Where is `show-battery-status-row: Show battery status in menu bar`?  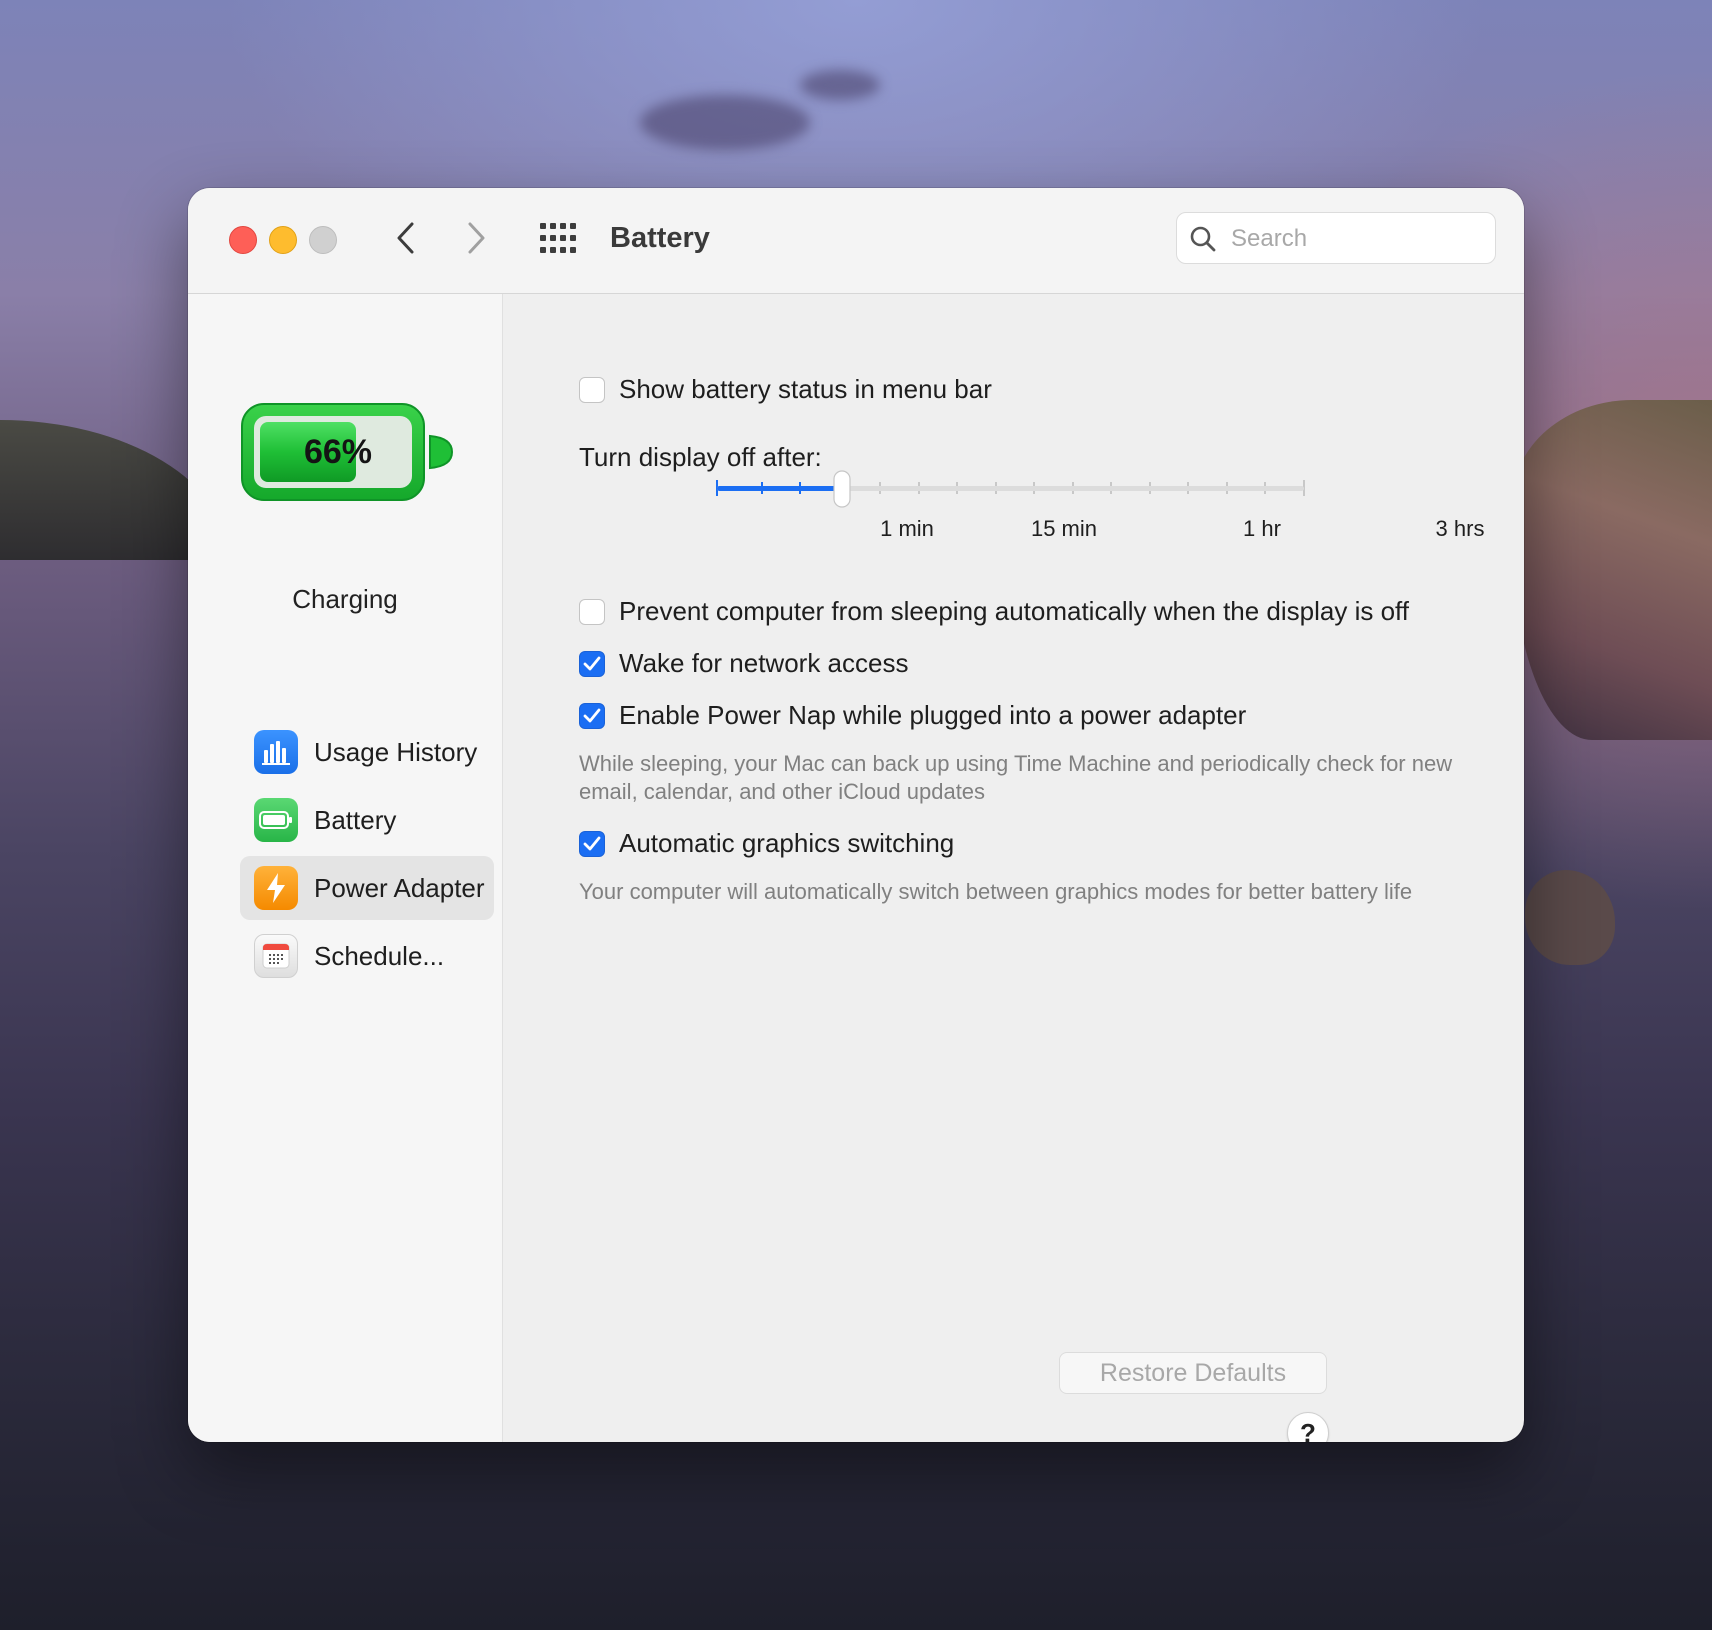
show-battery-status-row: Show battery status in menu bar is located at coordinates (785, 389).